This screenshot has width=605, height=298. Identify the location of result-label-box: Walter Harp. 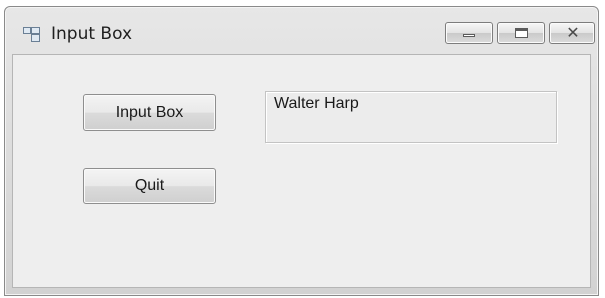
(411, 117).